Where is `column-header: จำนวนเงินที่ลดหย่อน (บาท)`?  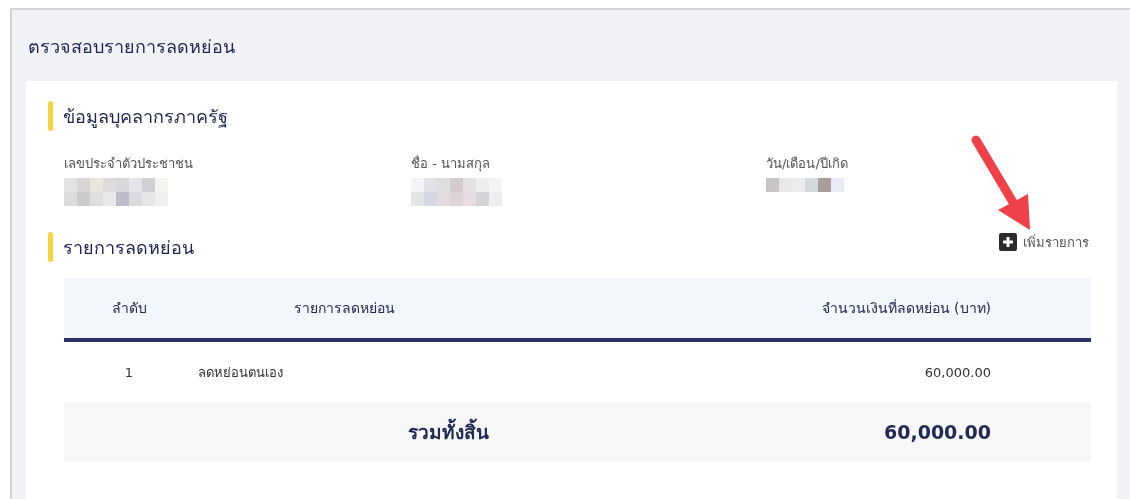
column-header: จำนวนเงินที่ลดหย่อน (บาท) is located at coordinates (906, 308).